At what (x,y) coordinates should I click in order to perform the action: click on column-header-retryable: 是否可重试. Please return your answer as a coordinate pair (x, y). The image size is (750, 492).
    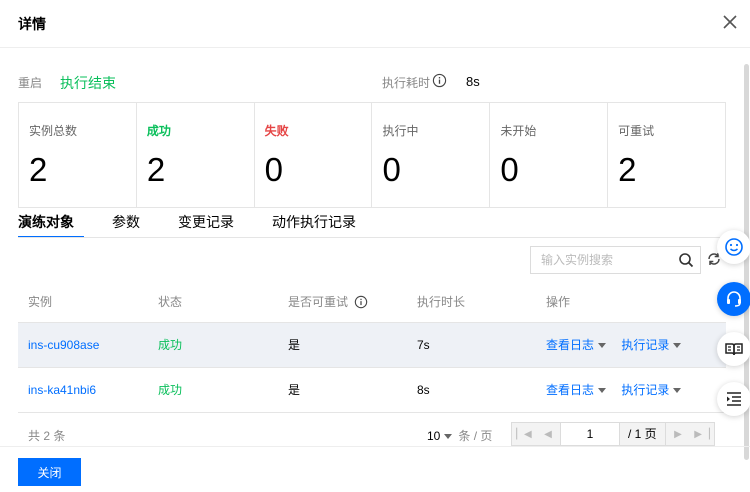
    Looking at the image, I should click on (342, 302).